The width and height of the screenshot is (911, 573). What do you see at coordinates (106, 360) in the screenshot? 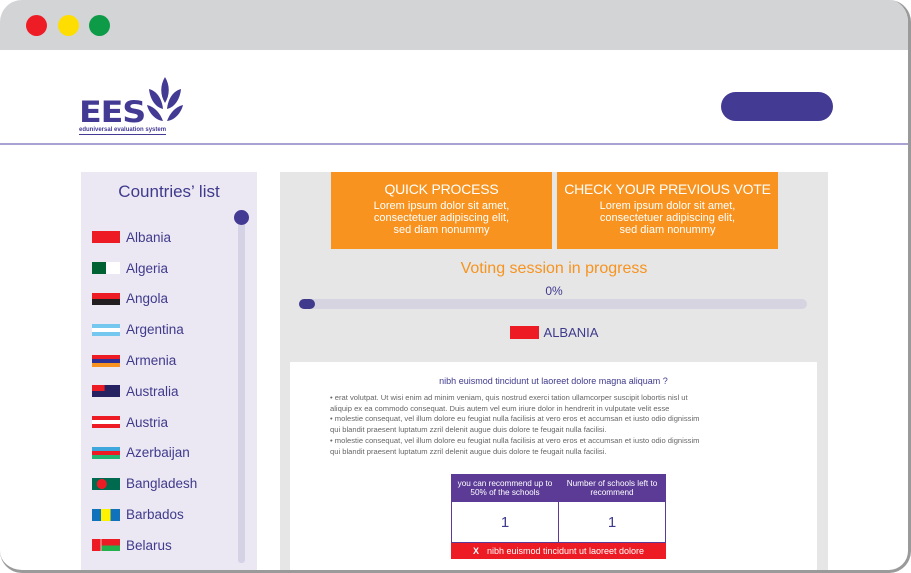
I see `armenia-flag-icon` at bounding box center [106, 360].